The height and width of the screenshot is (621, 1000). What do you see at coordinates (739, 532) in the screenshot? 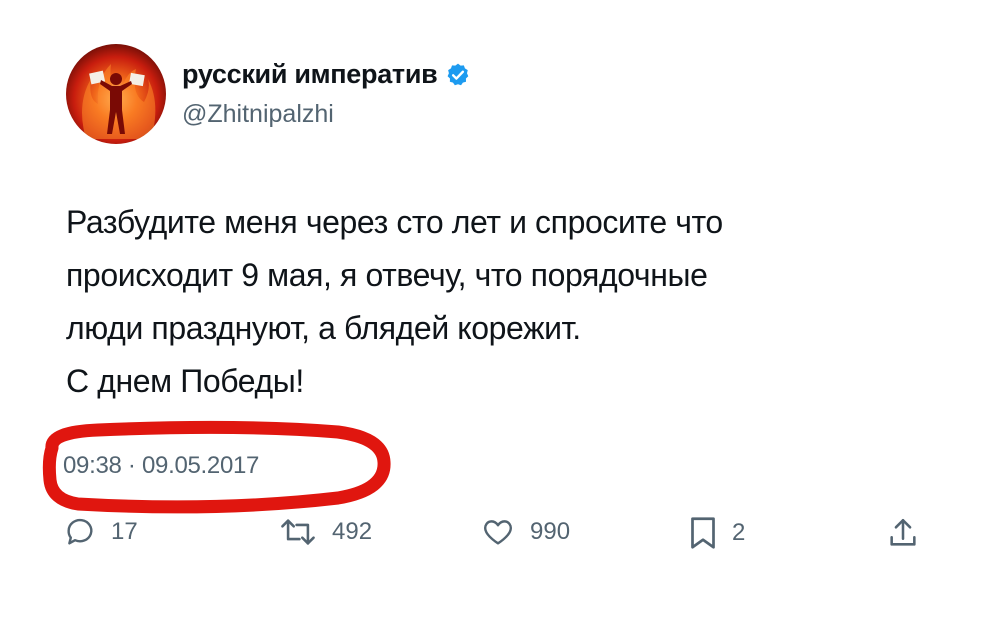
I see `bookmark-count: 2` at bounding box center [739, 532].